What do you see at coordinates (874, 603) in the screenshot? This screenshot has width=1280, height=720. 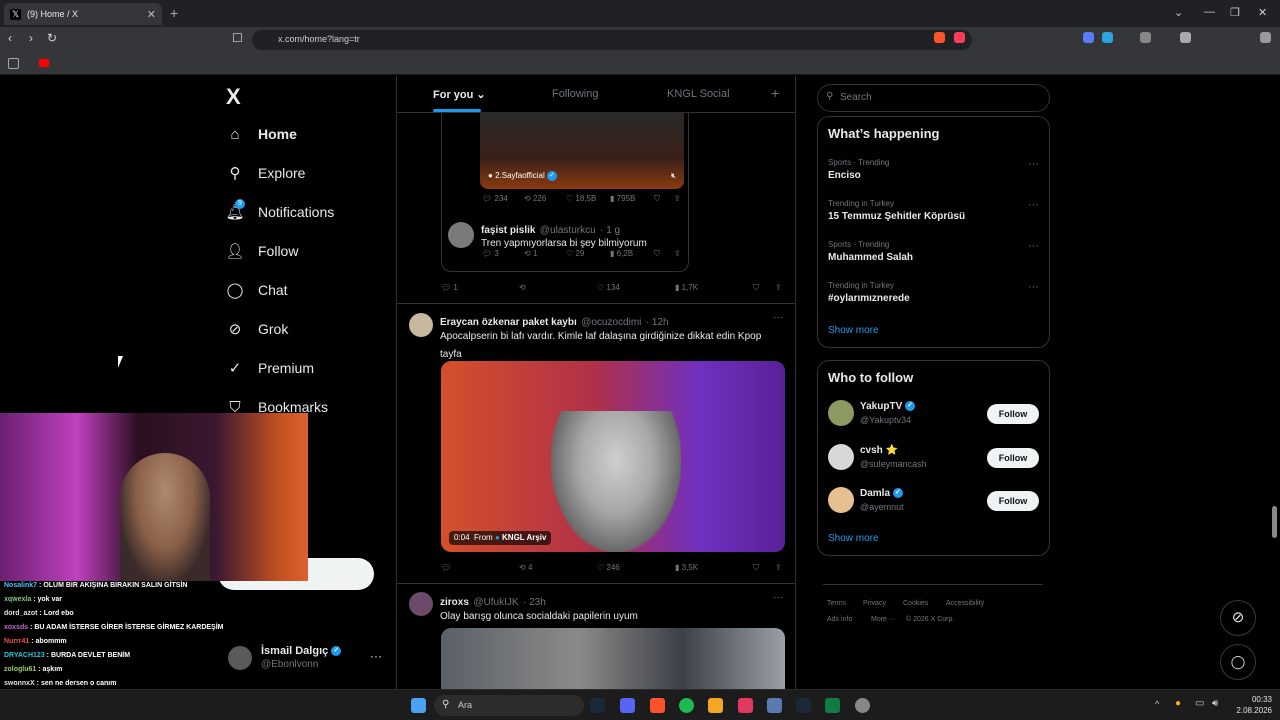 I see `footer-link: Privacy` at bounding box center [874, 603].